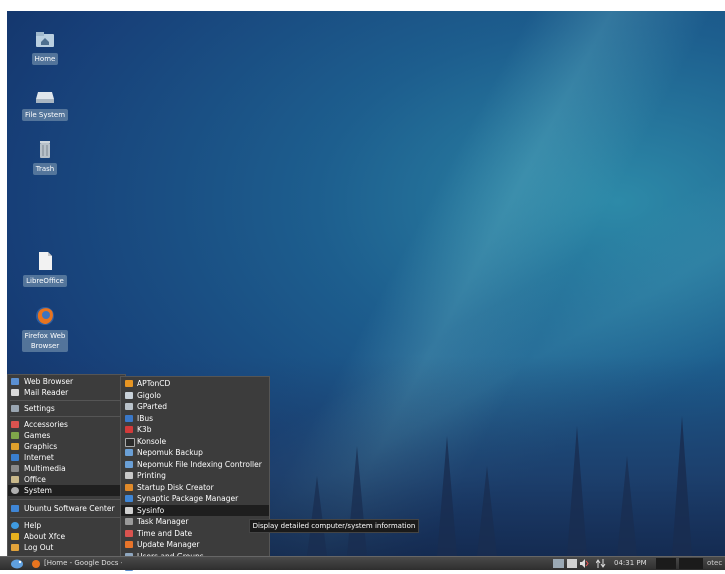  I want to click on submenu-item-time-and-date: Time and Date, so click(195, 534).